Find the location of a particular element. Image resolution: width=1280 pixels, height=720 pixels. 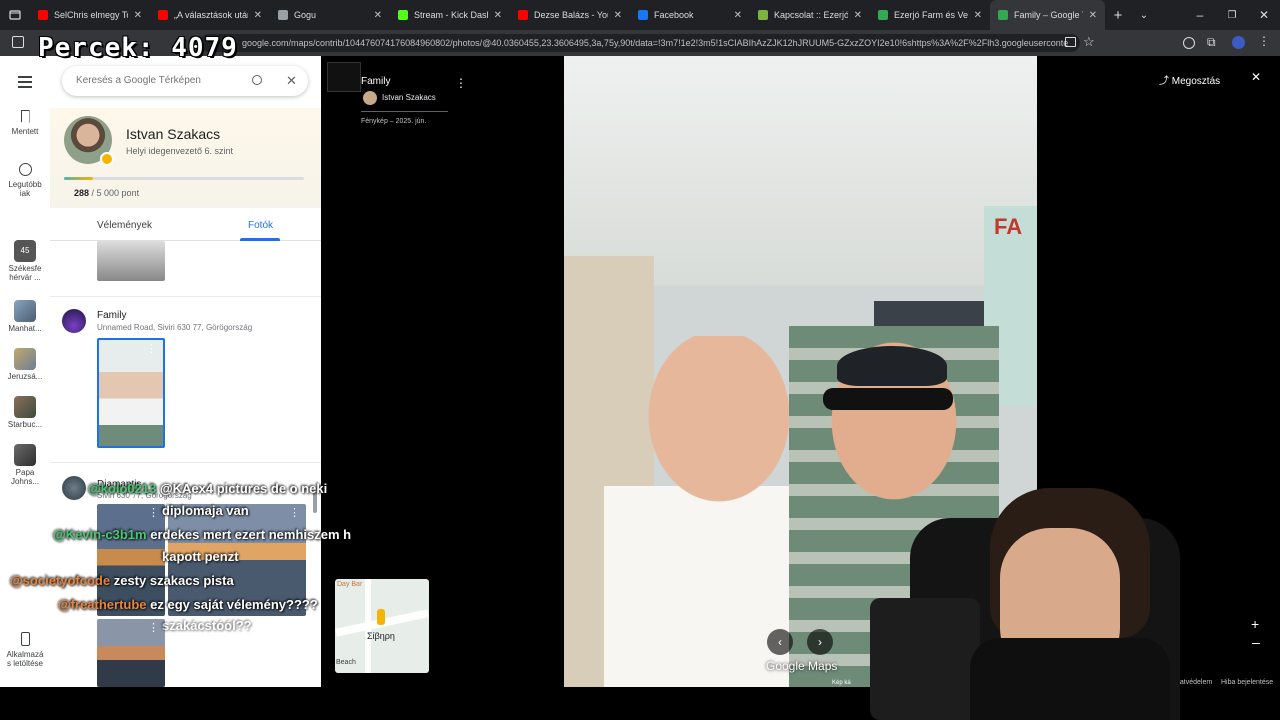

search-icon is located at coordinates (257, 80).